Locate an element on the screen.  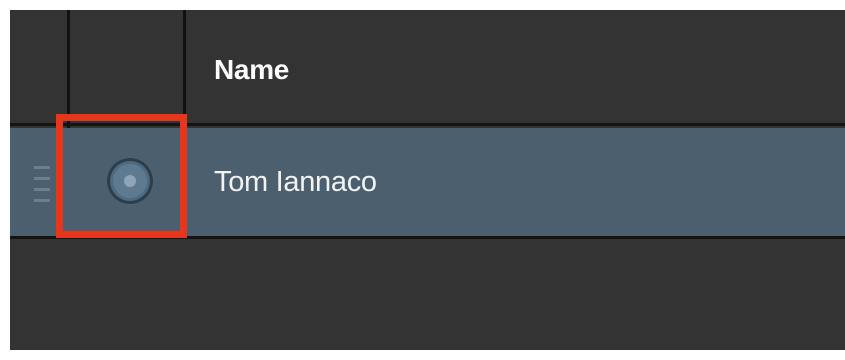
row-radio-button is located at coordinates (130, 181).